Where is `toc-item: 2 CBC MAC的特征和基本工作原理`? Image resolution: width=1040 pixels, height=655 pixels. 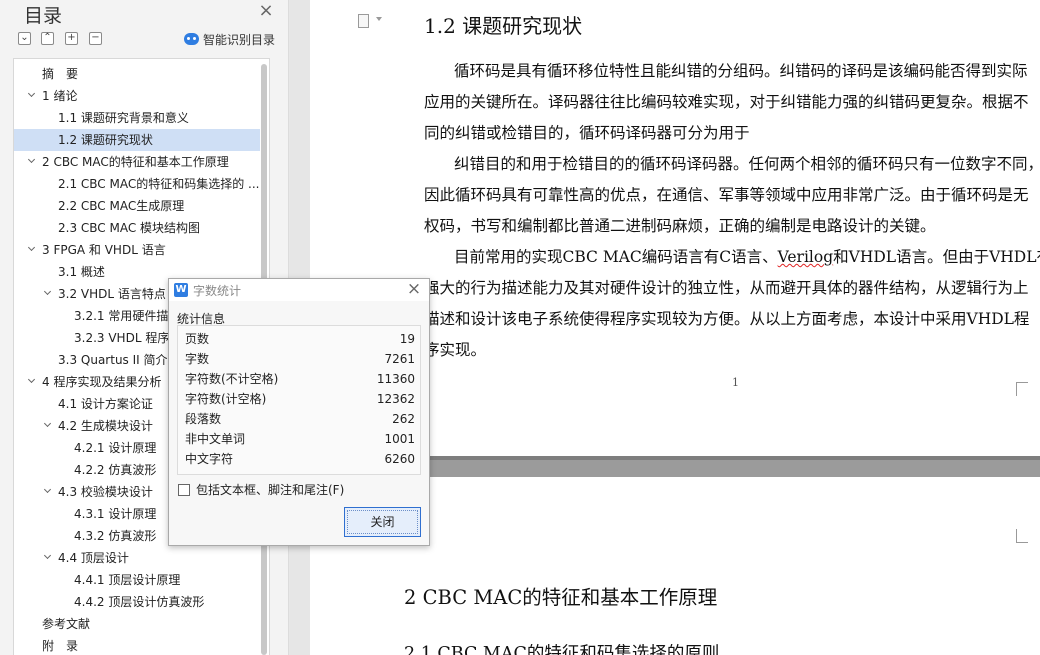
toc-item: 2 CBC MAC的特征和基本工作原理 is located at coordinates (137, 162).